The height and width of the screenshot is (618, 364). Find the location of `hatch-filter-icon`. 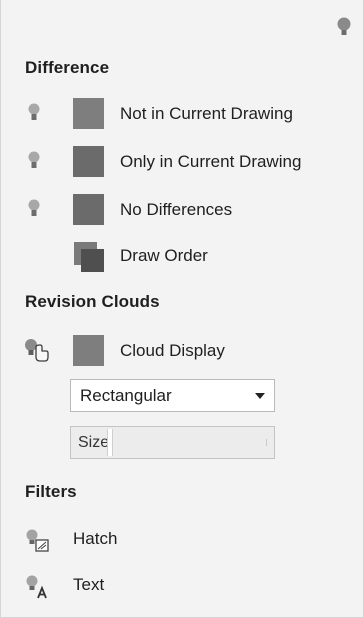

hatch-filter-icon is located at coordinates (38, 541).